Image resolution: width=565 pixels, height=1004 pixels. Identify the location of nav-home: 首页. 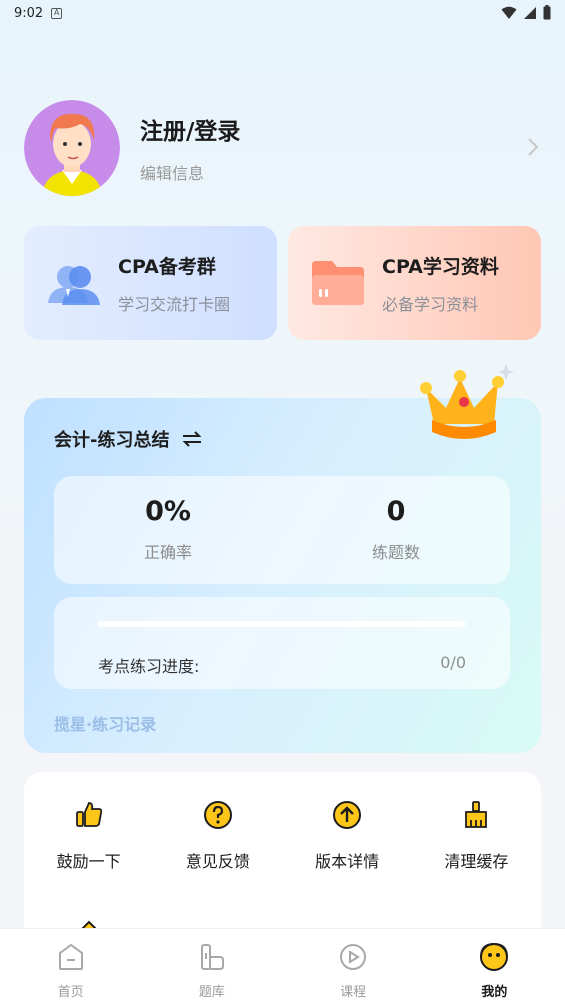
(70, 966).